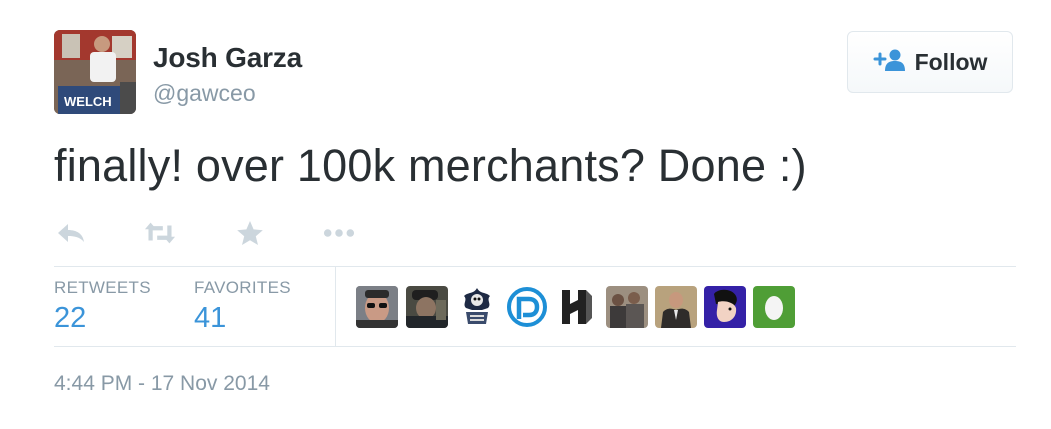 This screenshot has height=429, width=1051. What do you see at coordinates (242, 287) in the screenshot?
I see `favorites-label: FAVORITES` at bounding box center [242, 287].